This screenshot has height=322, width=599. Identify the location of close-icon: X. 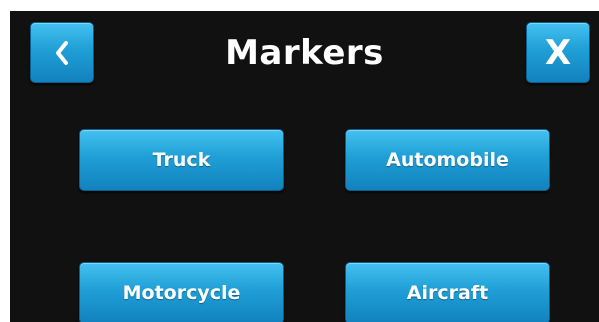
(558, 52).